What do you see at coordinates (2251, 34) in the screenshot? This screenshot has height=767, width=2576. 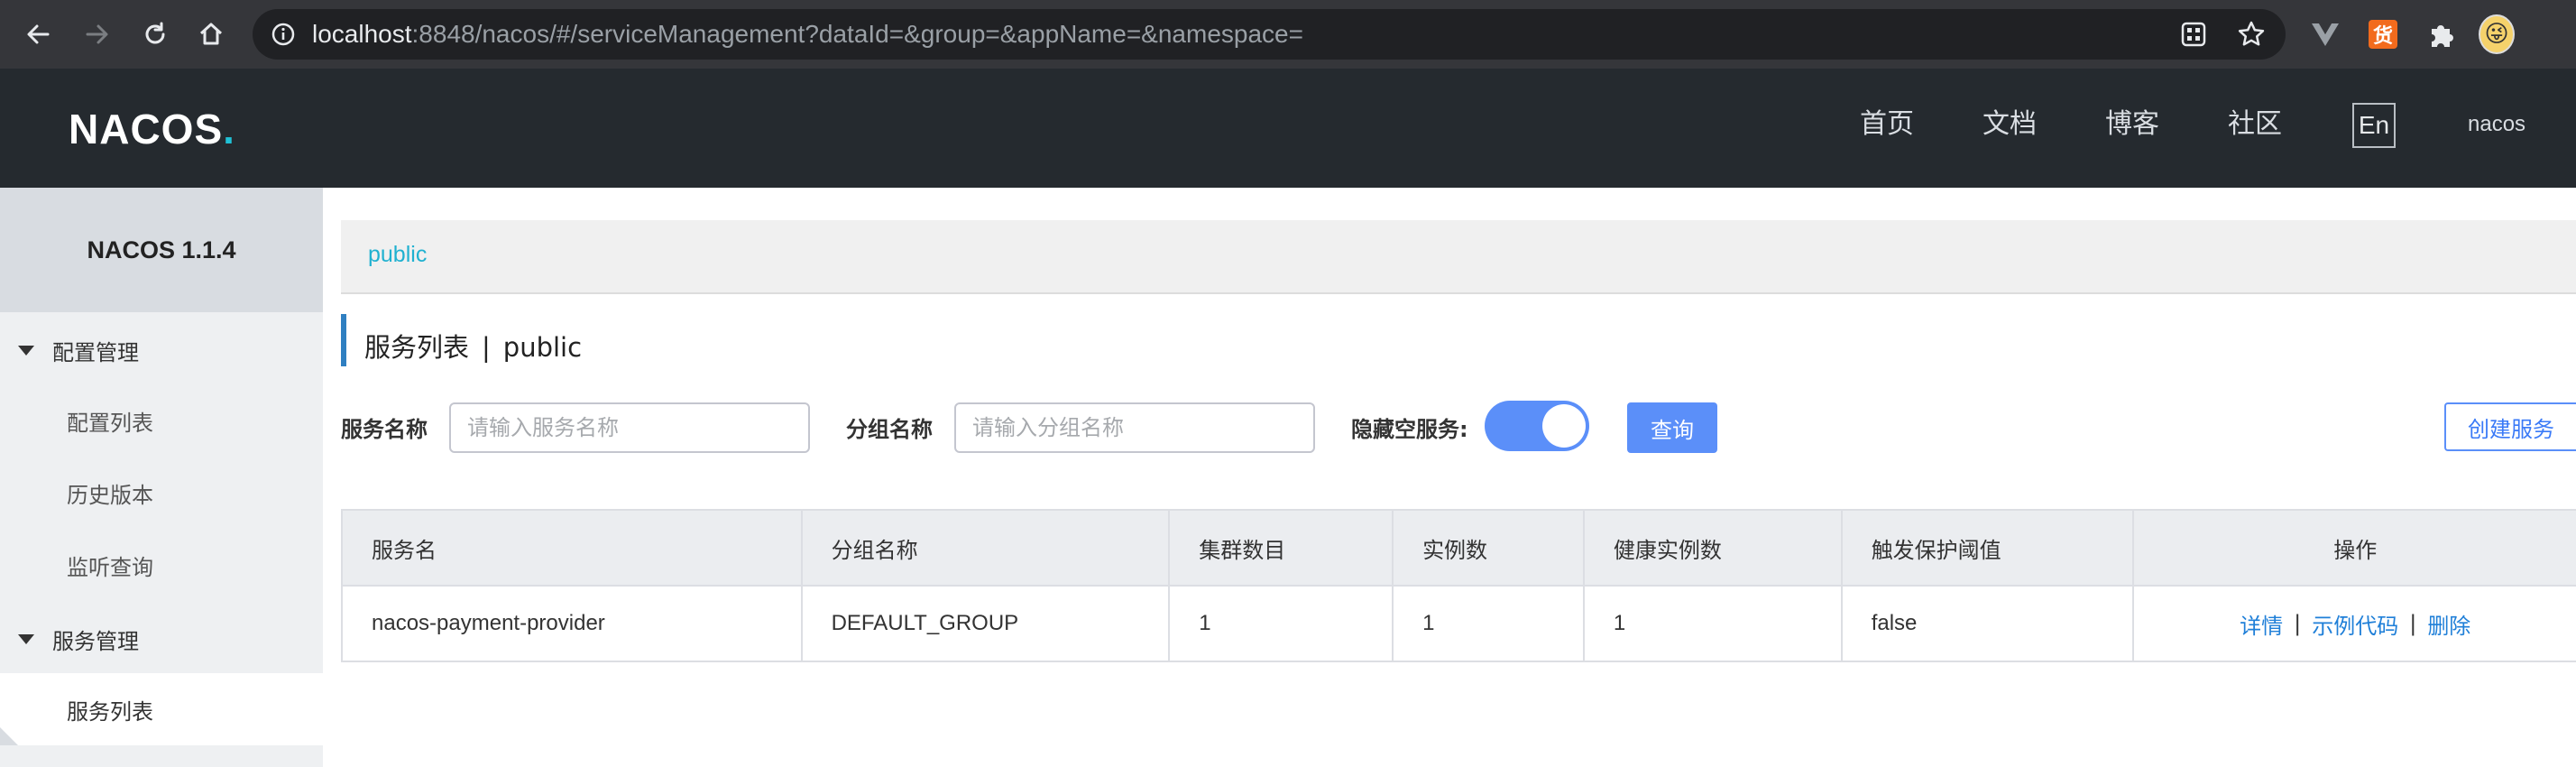 I see `bookmark-star-icon` at bounding box center [2251, 34].